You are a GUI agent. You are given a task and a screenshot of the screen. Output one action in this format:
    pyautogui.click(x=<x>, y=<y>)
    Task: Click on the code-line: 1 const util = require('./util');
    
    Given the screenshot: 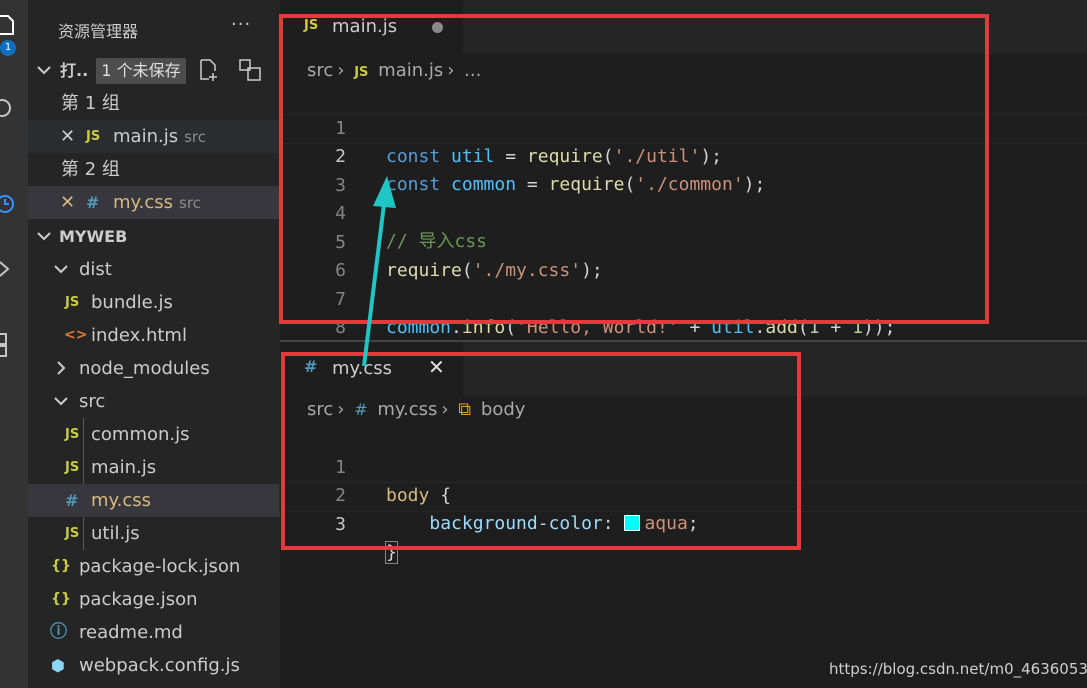 What is the action you would take?
    pyautogui.click(x=683, y=127)
    